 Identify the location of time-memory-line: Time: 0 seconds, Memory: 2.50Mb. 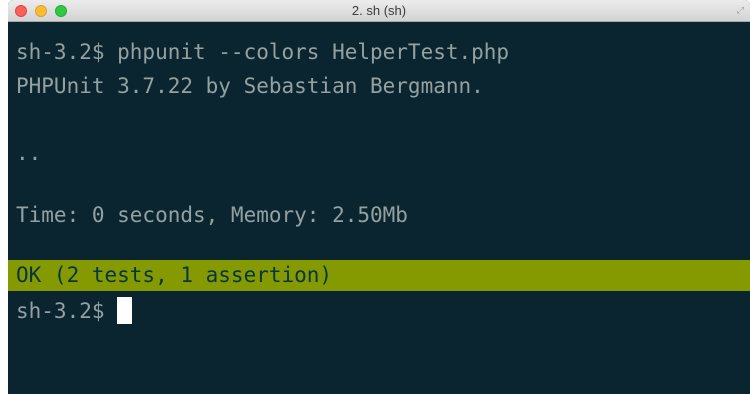
(212, 215).